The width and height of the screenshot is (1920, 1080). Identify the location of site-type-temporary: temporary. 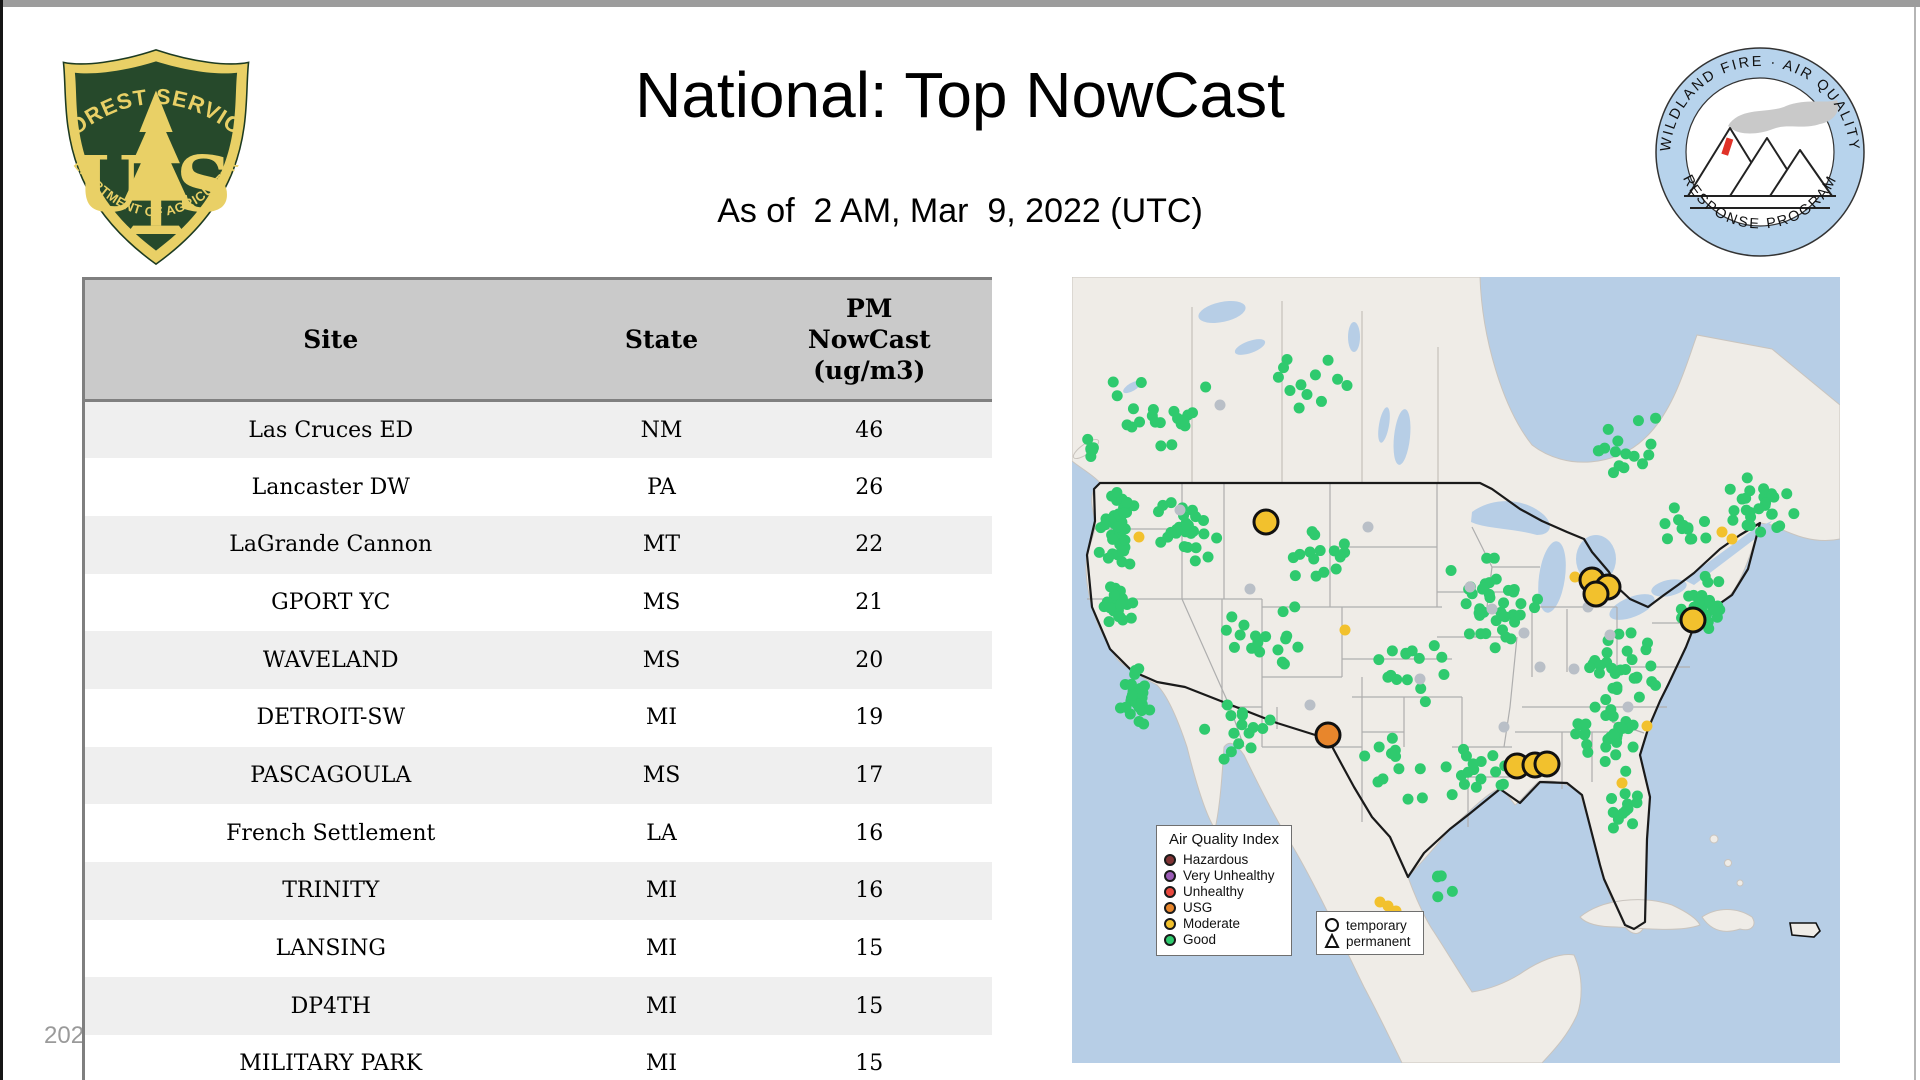
(1370, 925).